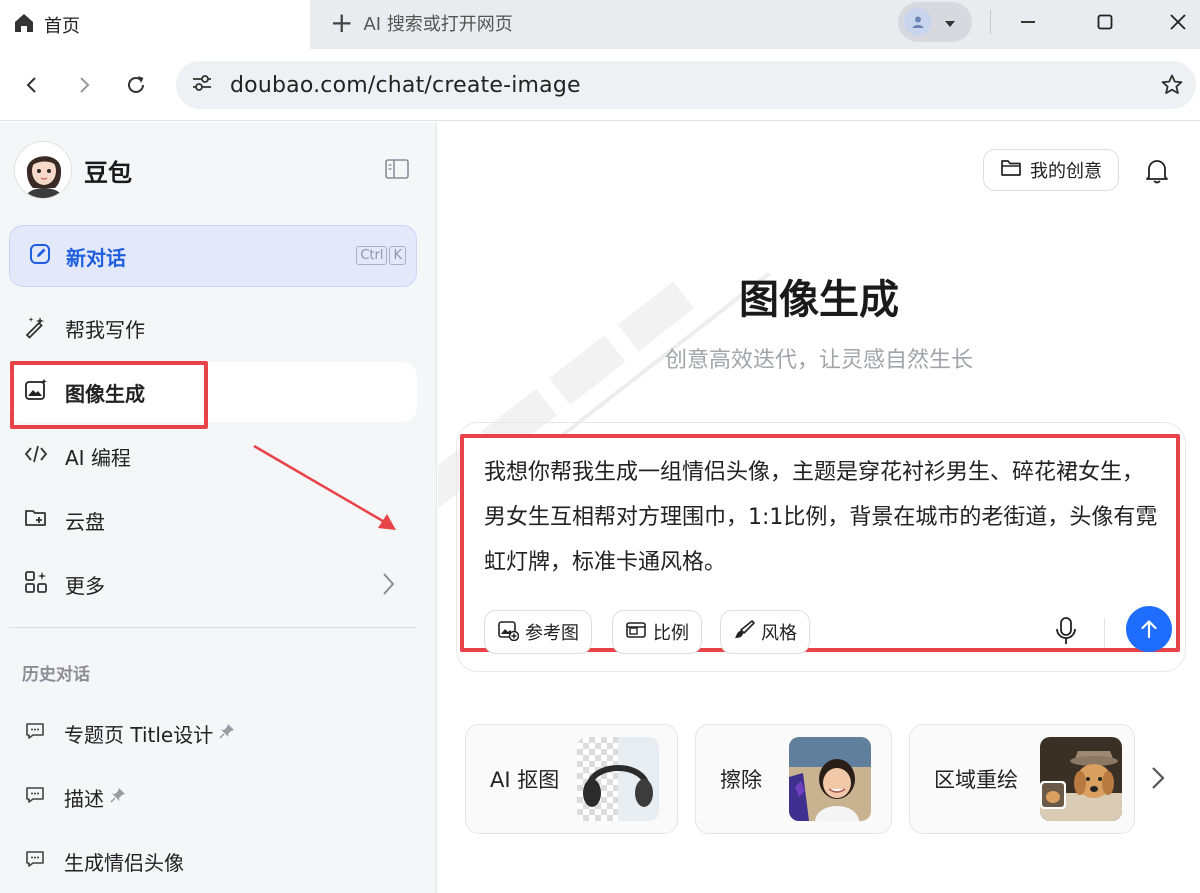 The width and height of the screenshot is (1200, 893). Describe the element at coordinates (830, 779) in the screenshot. I see `girl-photo-thumbnail` at that location.